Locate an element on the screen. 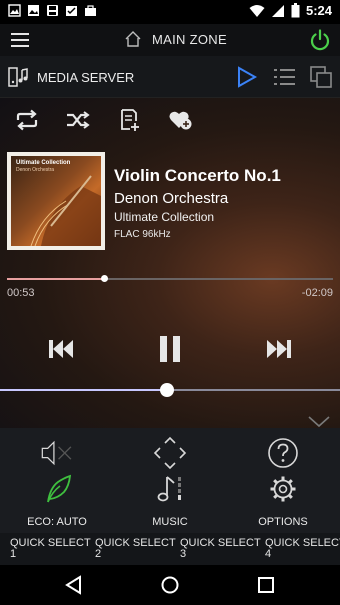 The image size is (340, 605). album-art: Ultimate Collection Denon Orchestra is located at coordinates (56, 201).